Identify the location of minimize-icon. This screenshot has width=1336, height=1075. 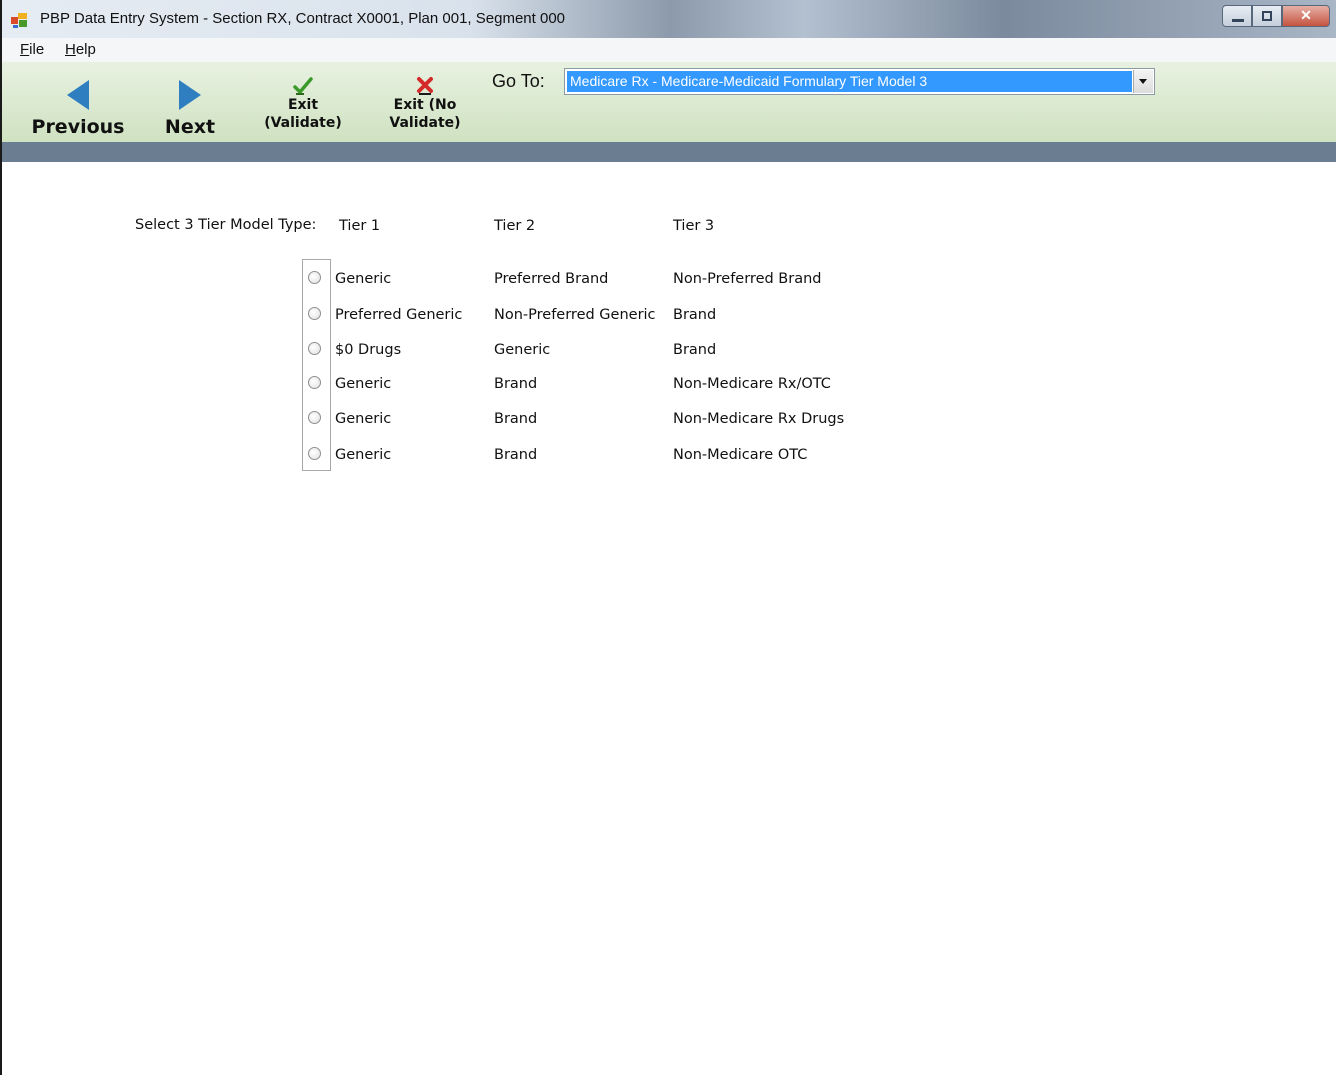
(1238, 20).